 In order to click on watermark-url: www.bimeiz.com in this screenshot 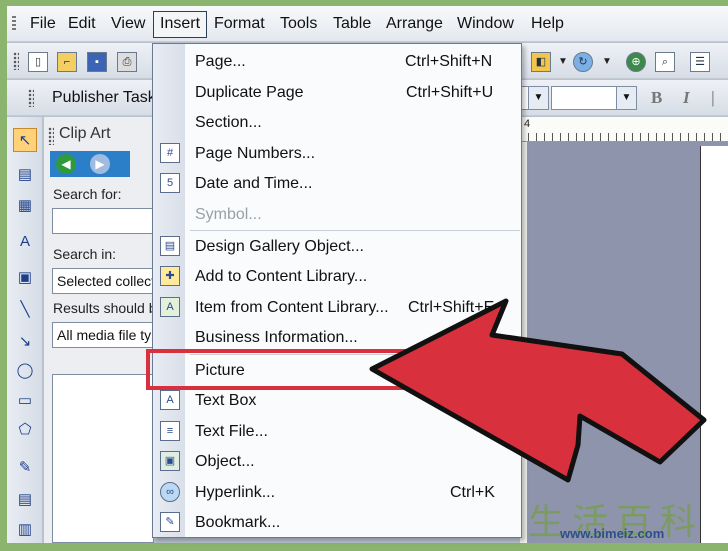, I will do `click(612, 533)`.